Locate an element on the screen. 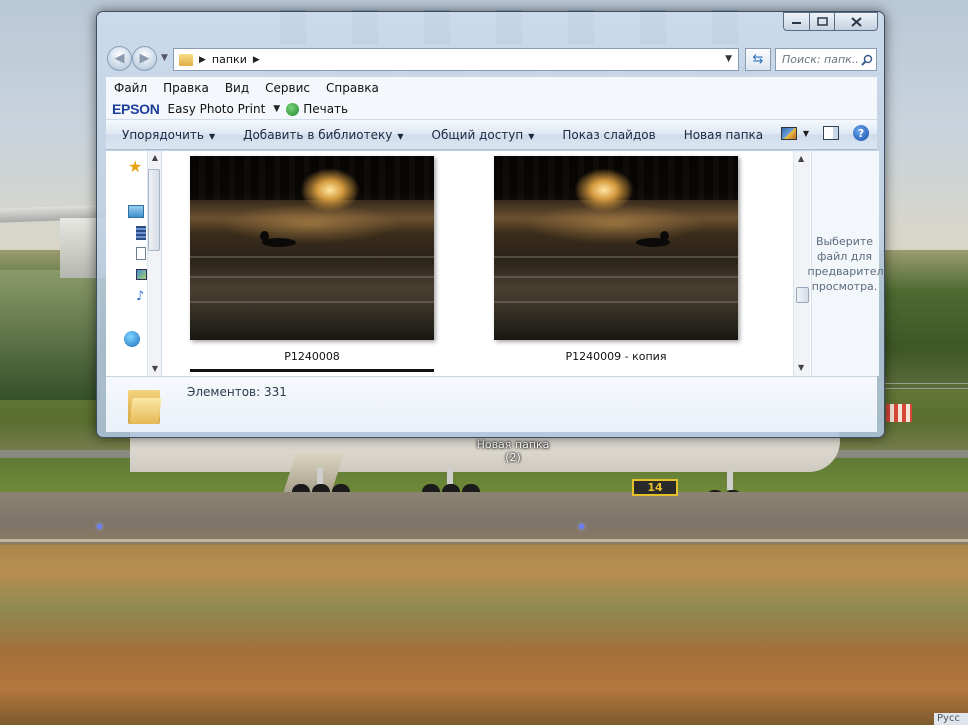 Image resolution: width=968 pixels, height=725 pixels. video-library-icon is located at coordinates (141, 233).